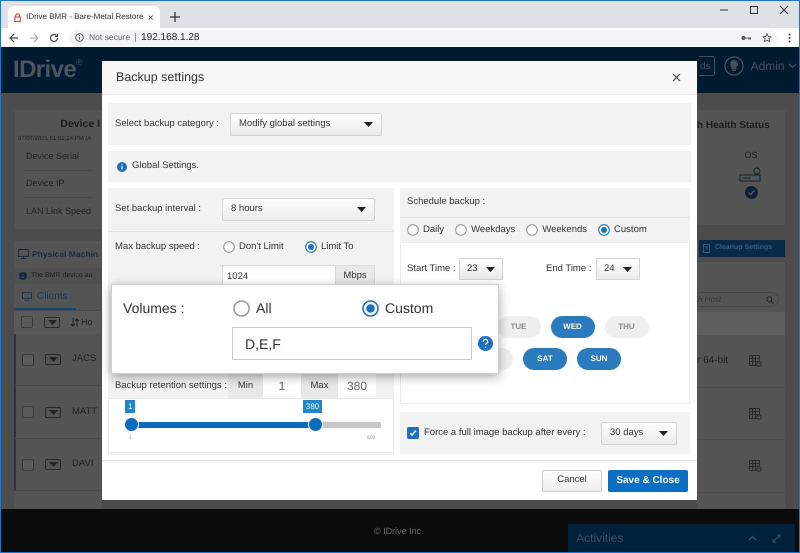 Image resolution: width=800 pixels, height=553 pixels. I want to click on interval-select: 8 hours, so click(298, 209).